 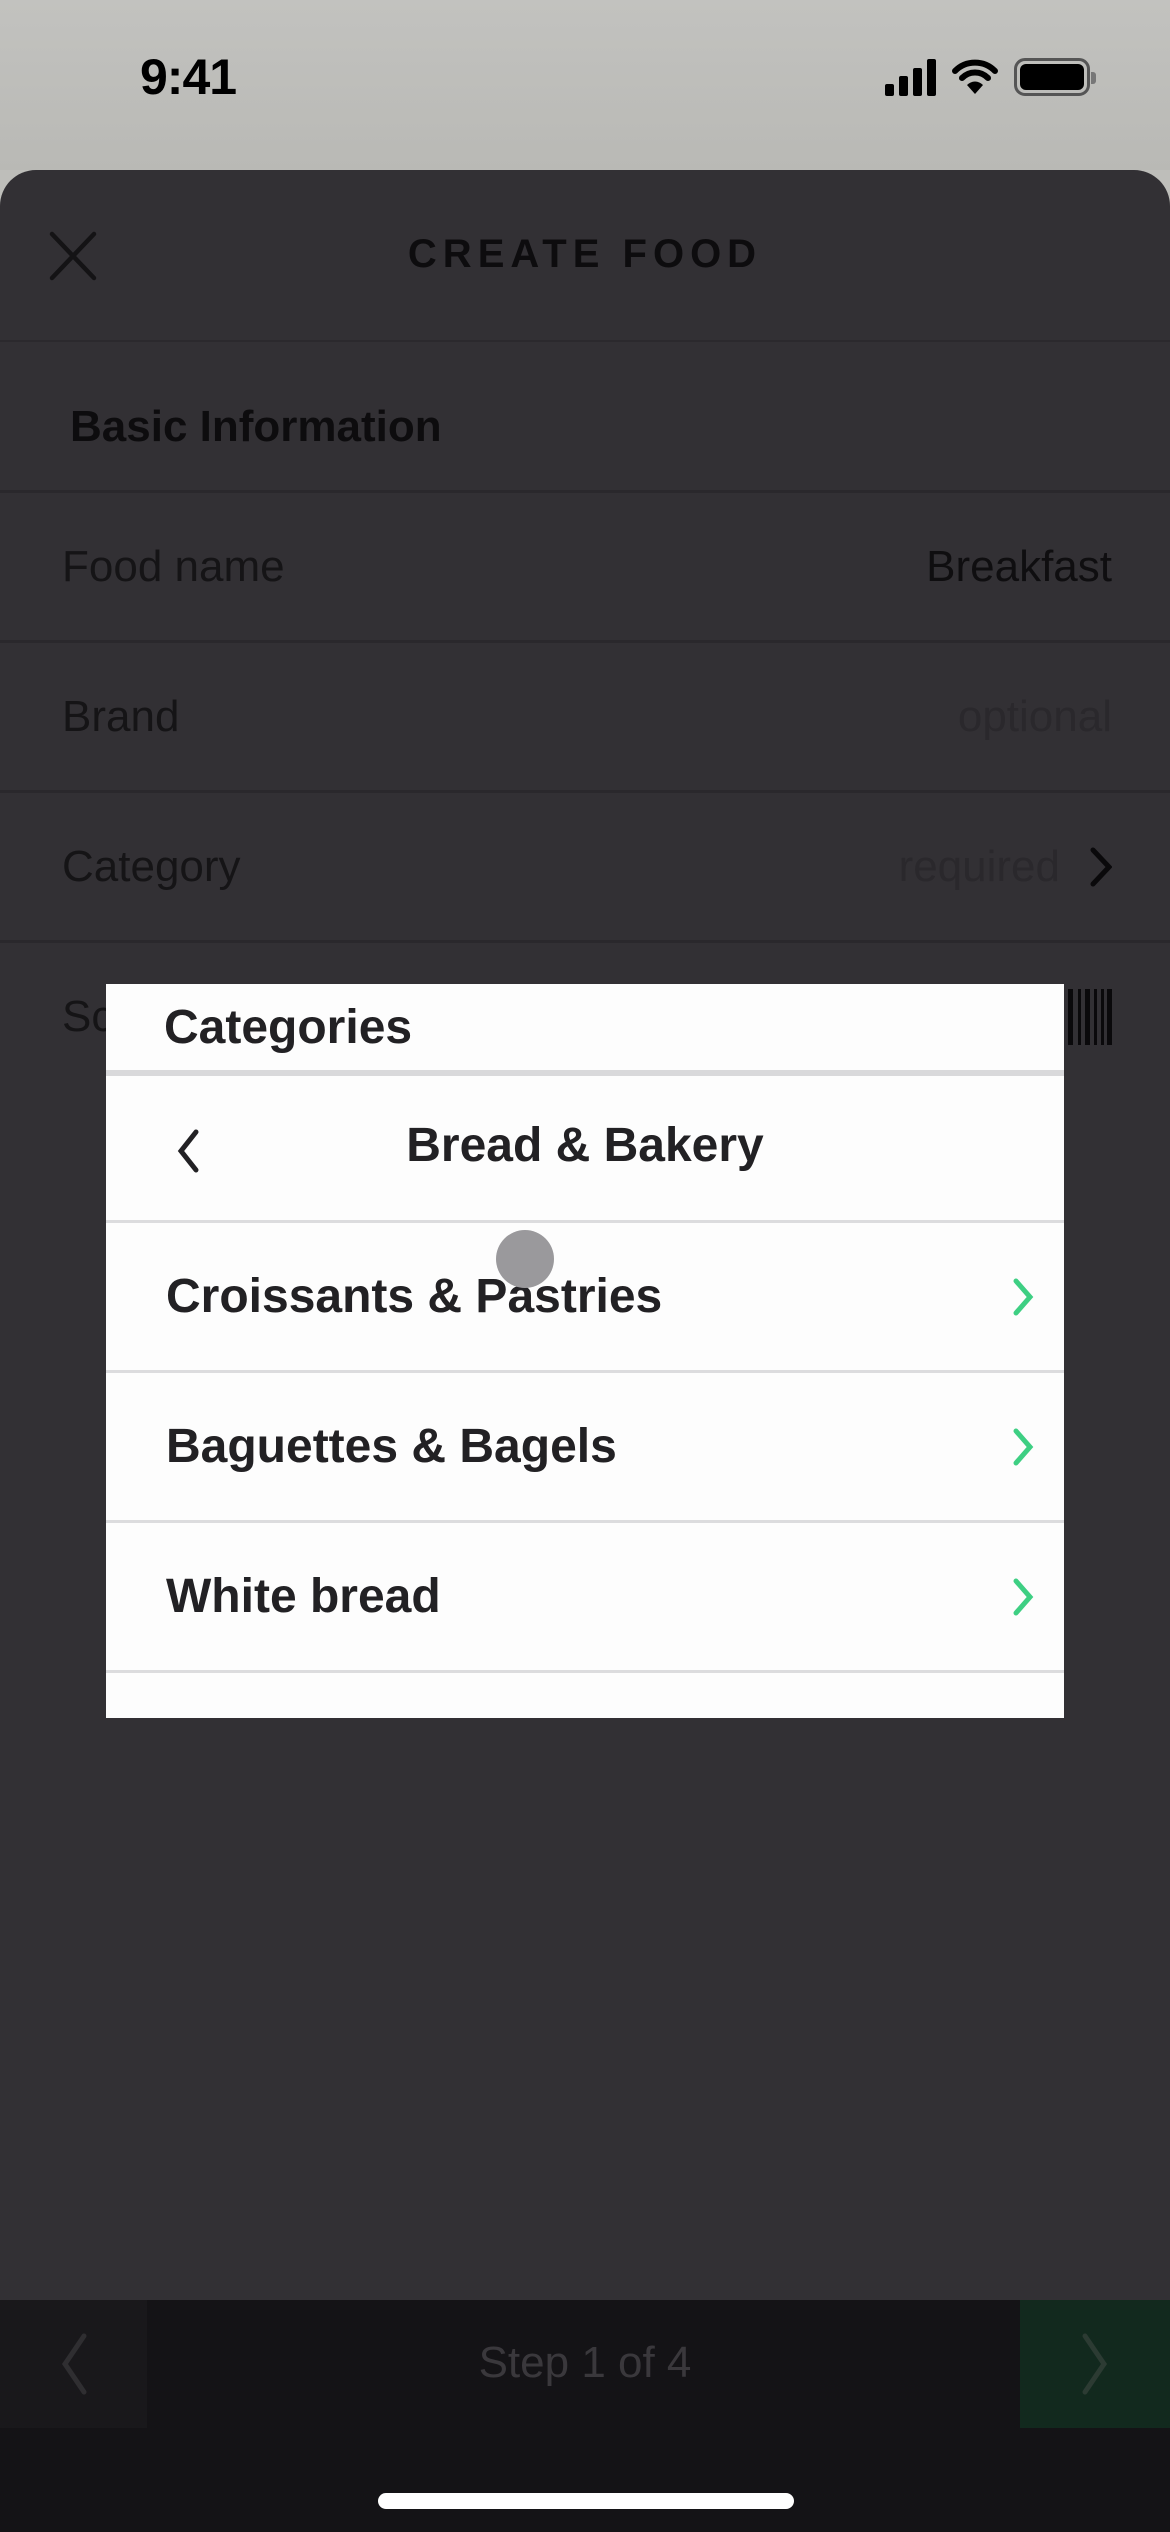 What do you see at coordinates (585, 1145) in the screenshot?
I see `current-category-title: Bread & Bakery` at bounding box center [585, 1145].